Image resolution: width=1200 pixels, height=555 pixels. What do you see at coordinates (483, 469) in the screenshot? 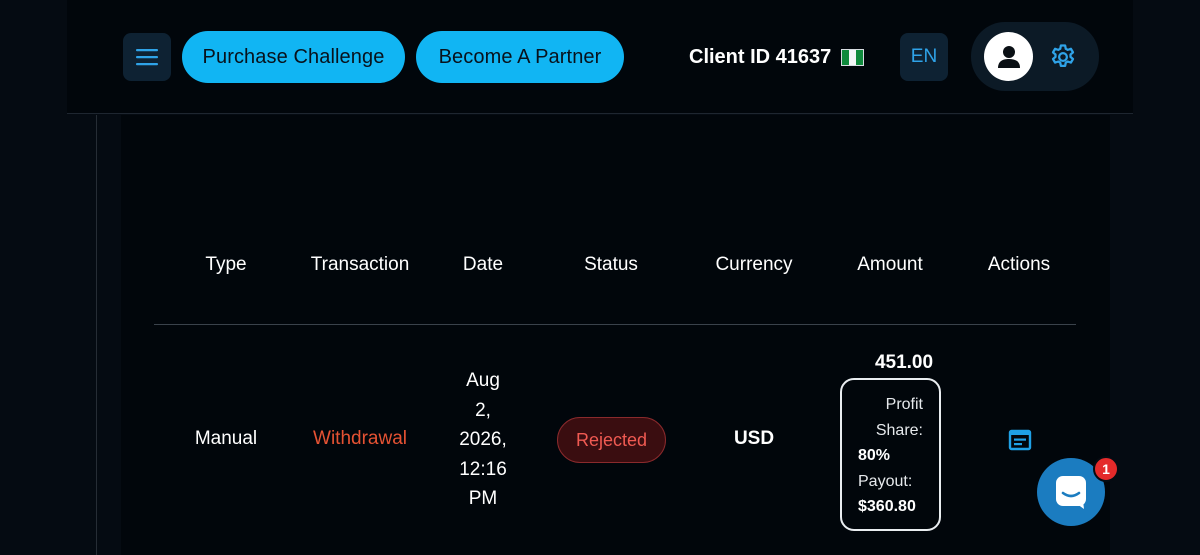
I see `date-time: 12:16` at bounding box center [483, 469].